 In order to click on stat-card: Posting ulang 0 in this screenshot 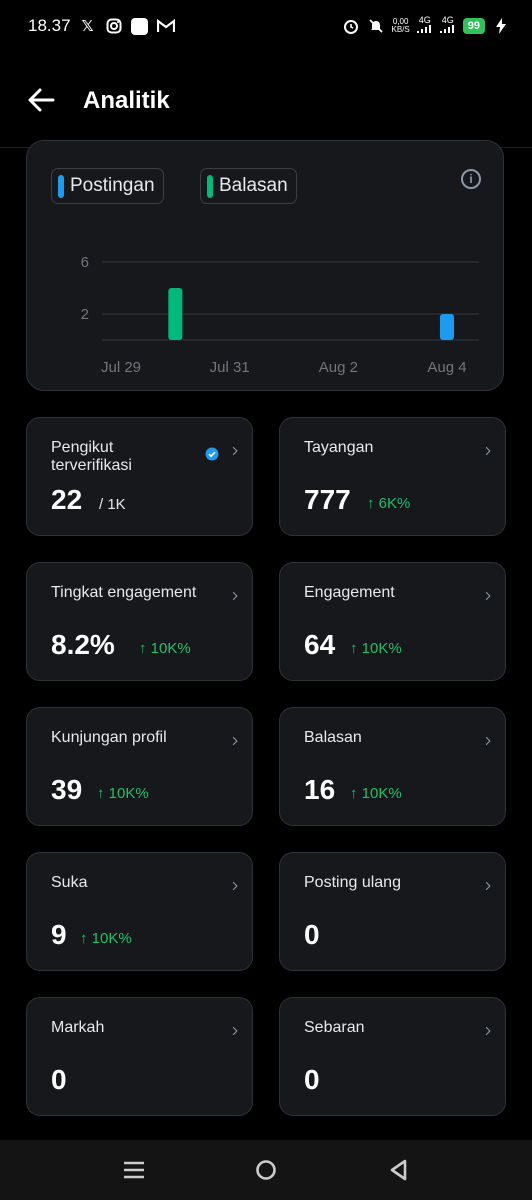, I will do `click(392, 911)`.